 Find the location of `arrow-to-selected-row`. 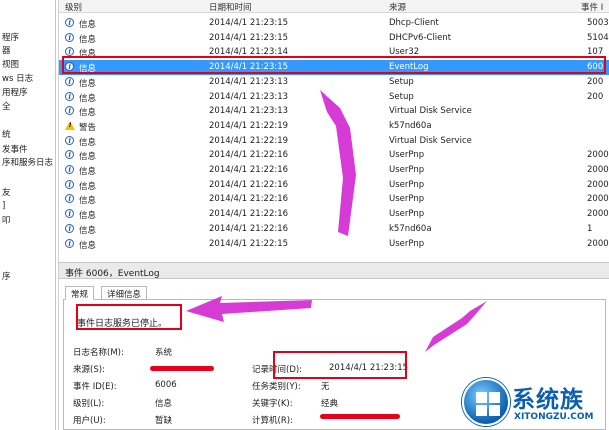

arrow-to-selected-row is located at coordinates (338, 163).